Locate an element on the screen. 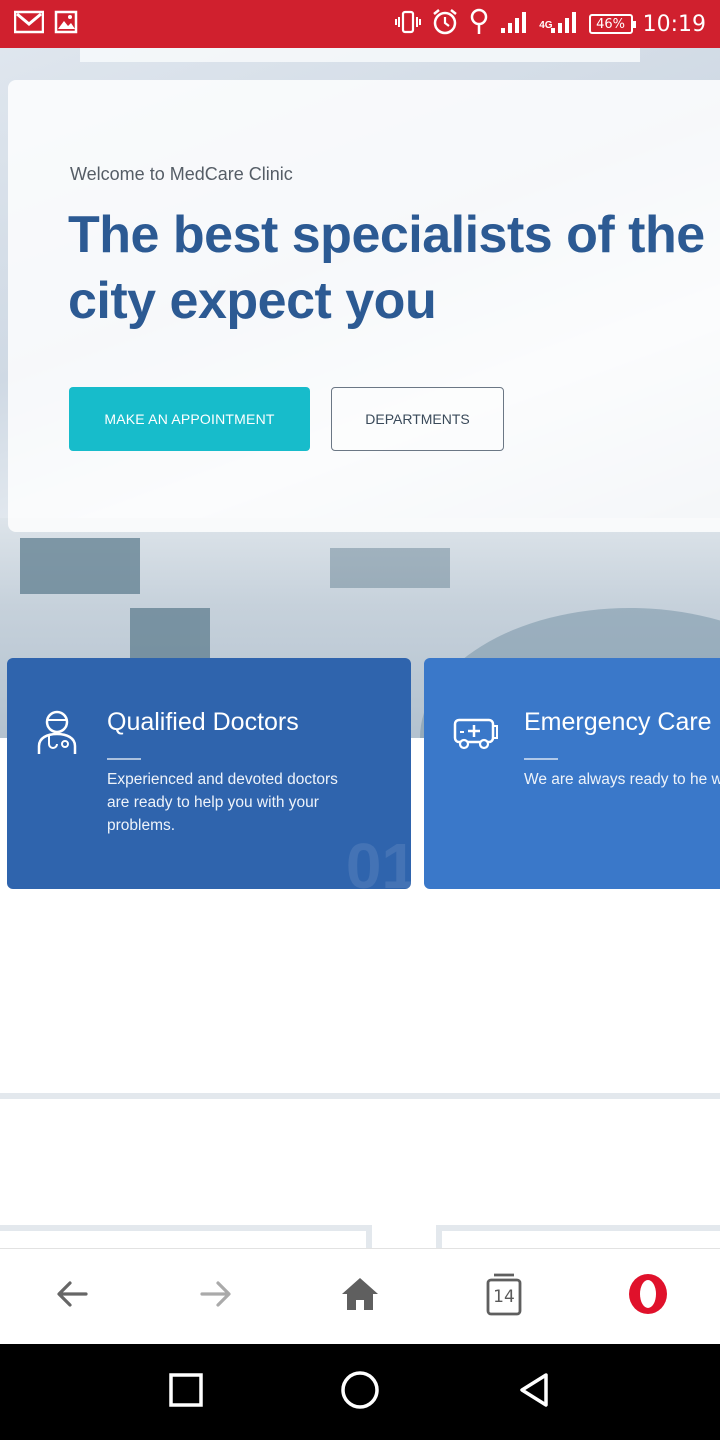  signal-4g-icon is located at coordinates (564, 24).